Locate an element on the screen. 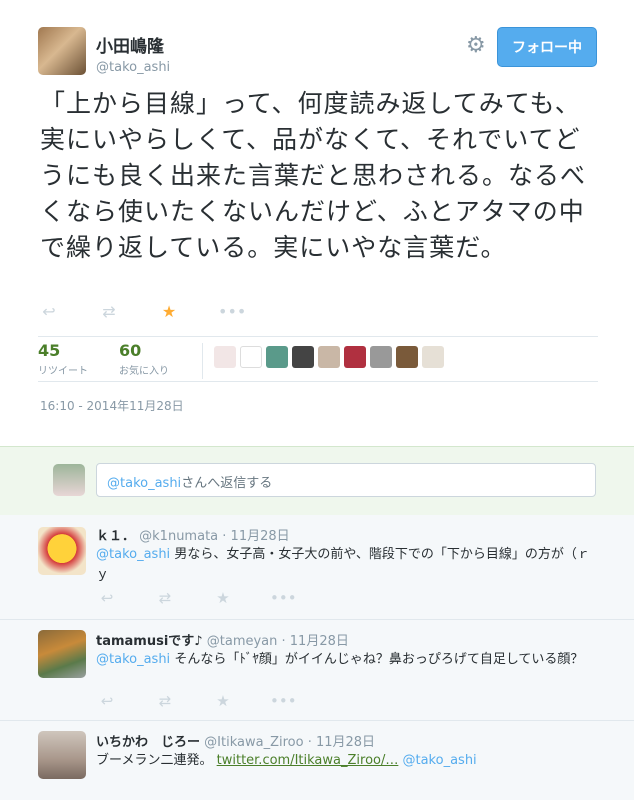 This screenshot has width=634, height=800. author-avatar is located at coordinates (62, 51).